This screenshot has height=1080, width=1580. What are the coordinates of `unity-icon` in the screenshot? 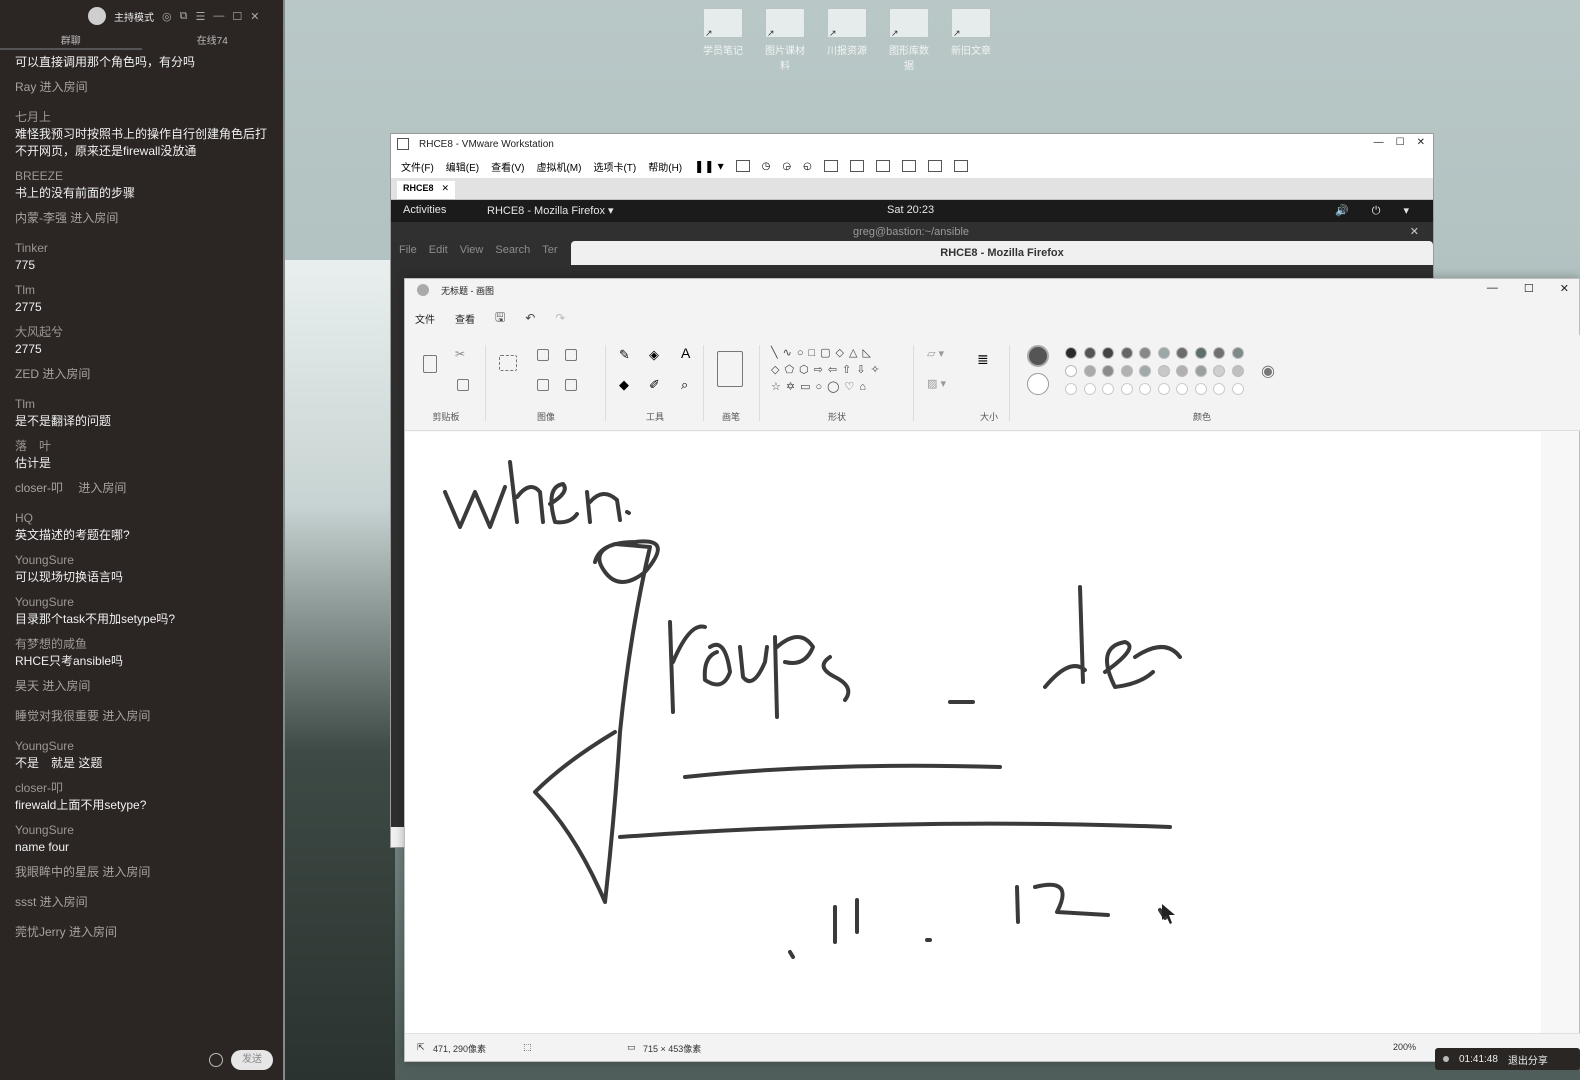 It's located at (908, 166).